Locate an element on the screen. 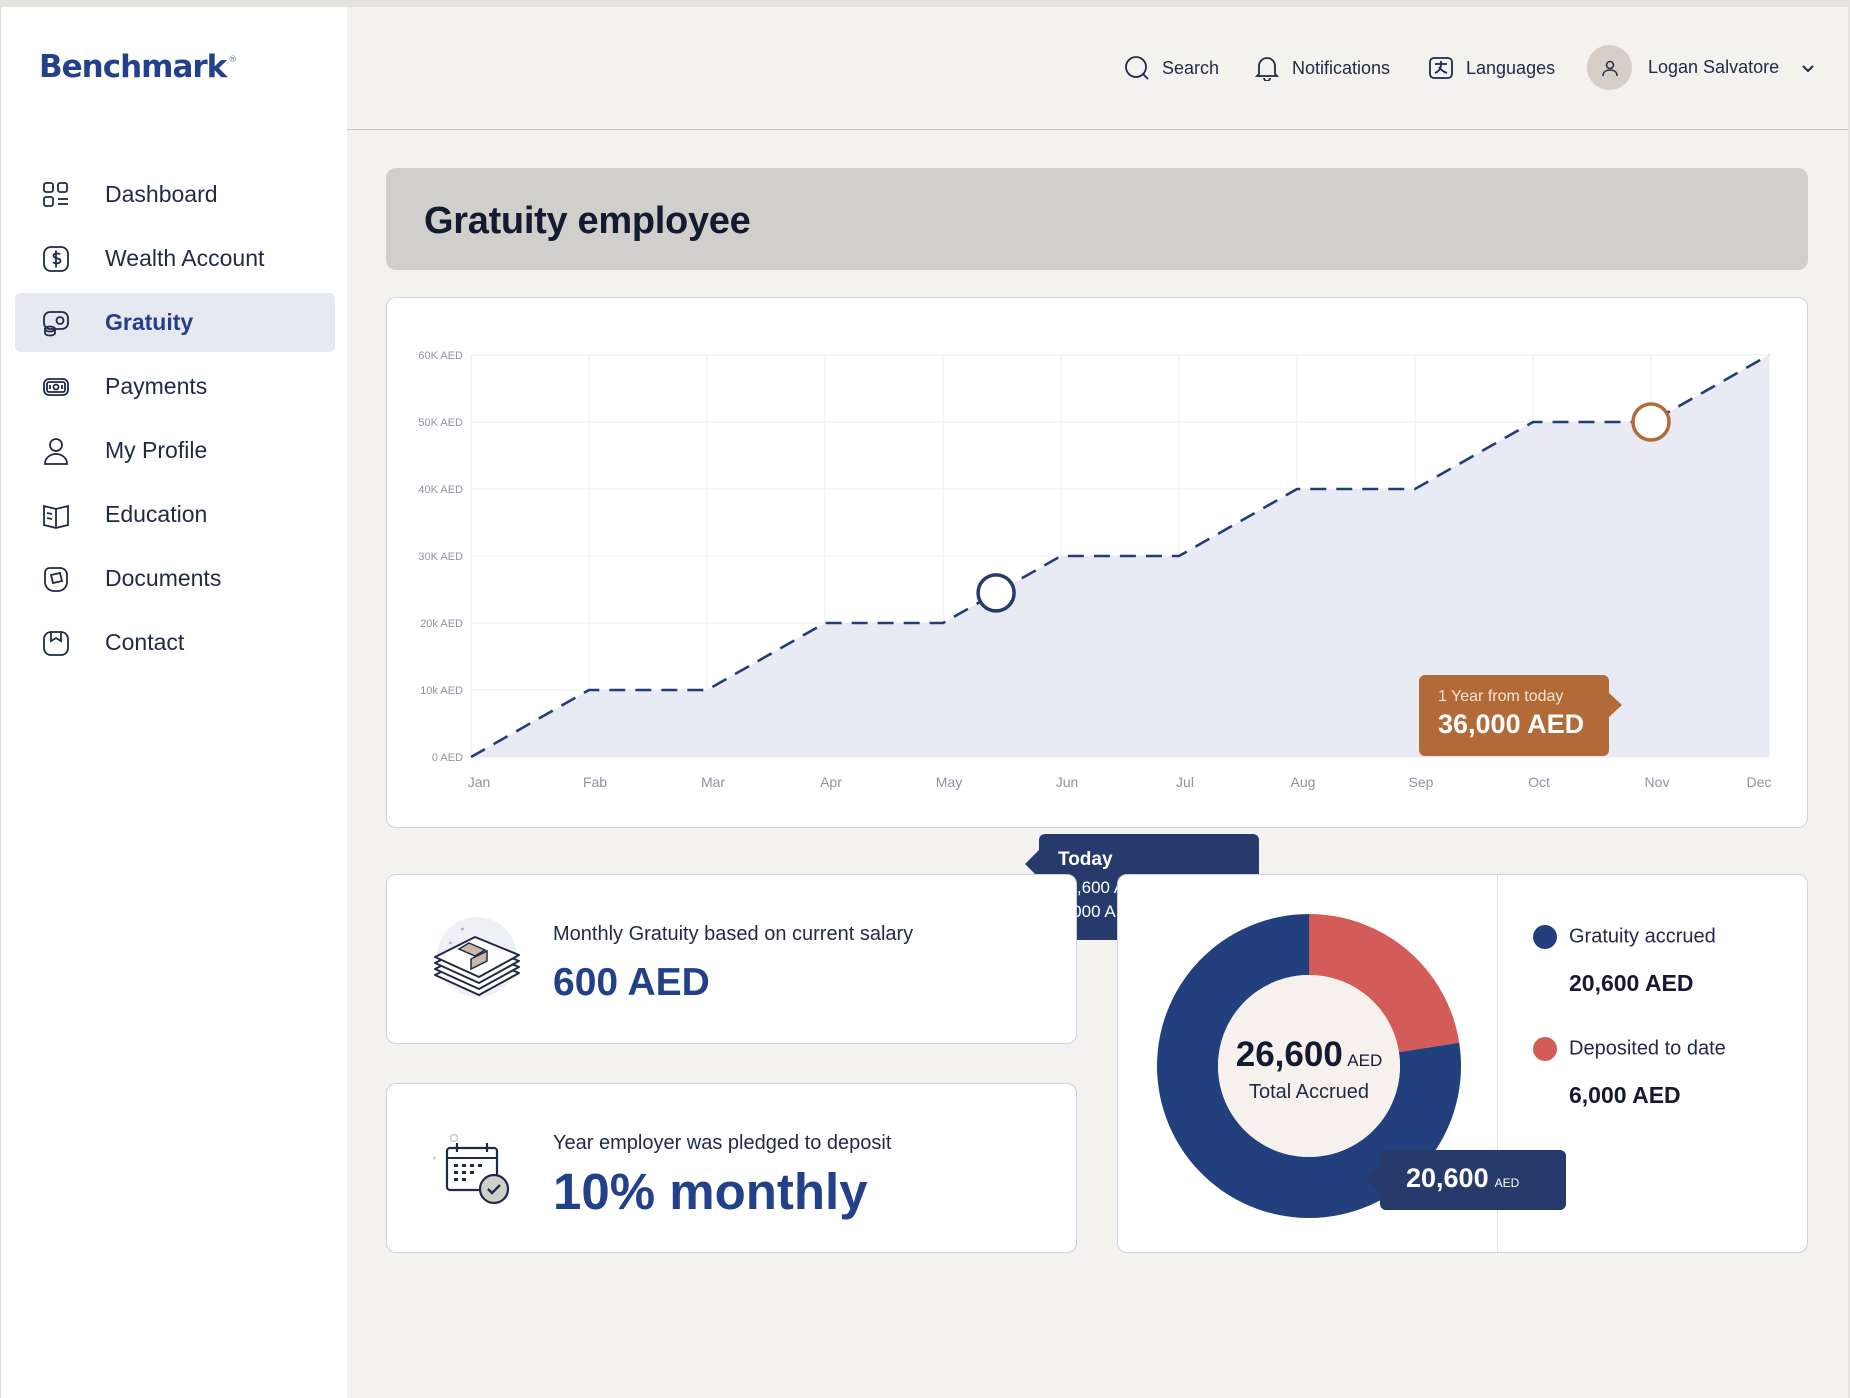 The height and width of the screenshot is (1398, 1850). languages-label: Languages is located at coordinates (1511, 67).